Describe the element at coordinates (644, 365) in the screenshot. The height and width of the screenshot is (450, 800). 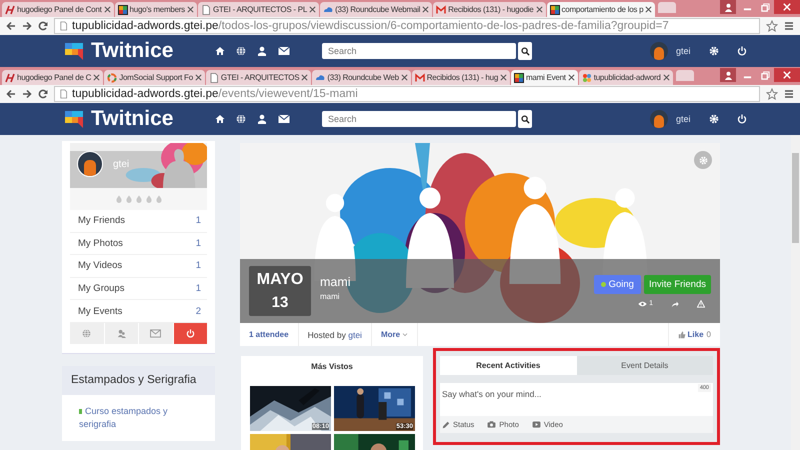
I see `tab: Event Details` at that location.